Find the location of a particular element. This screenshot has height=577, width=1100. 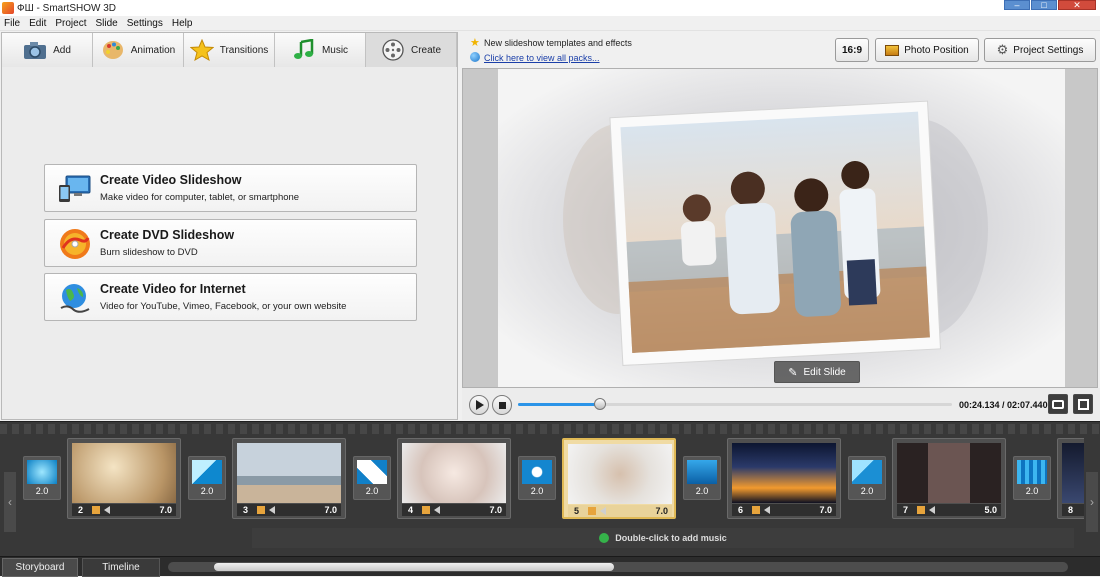

slide-item: 7 5.0 is located at coordinates (949, 478).